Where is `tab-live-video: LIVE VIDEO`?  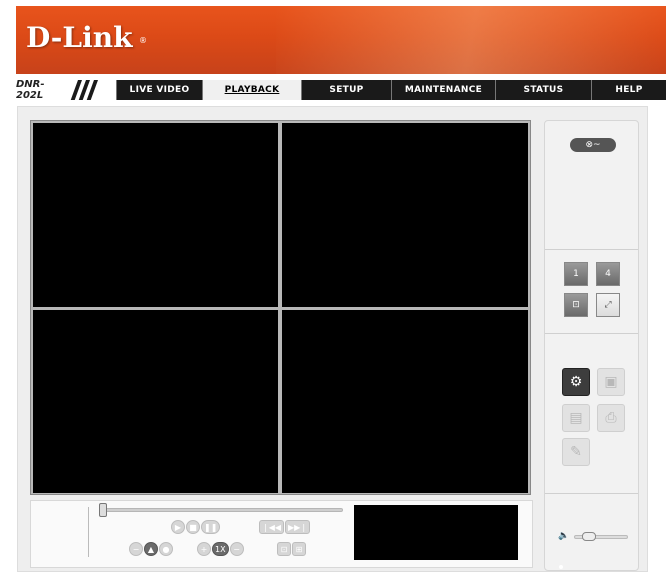
tab-live-video: LIVE VIDEO is located at coordinates (159, 90).